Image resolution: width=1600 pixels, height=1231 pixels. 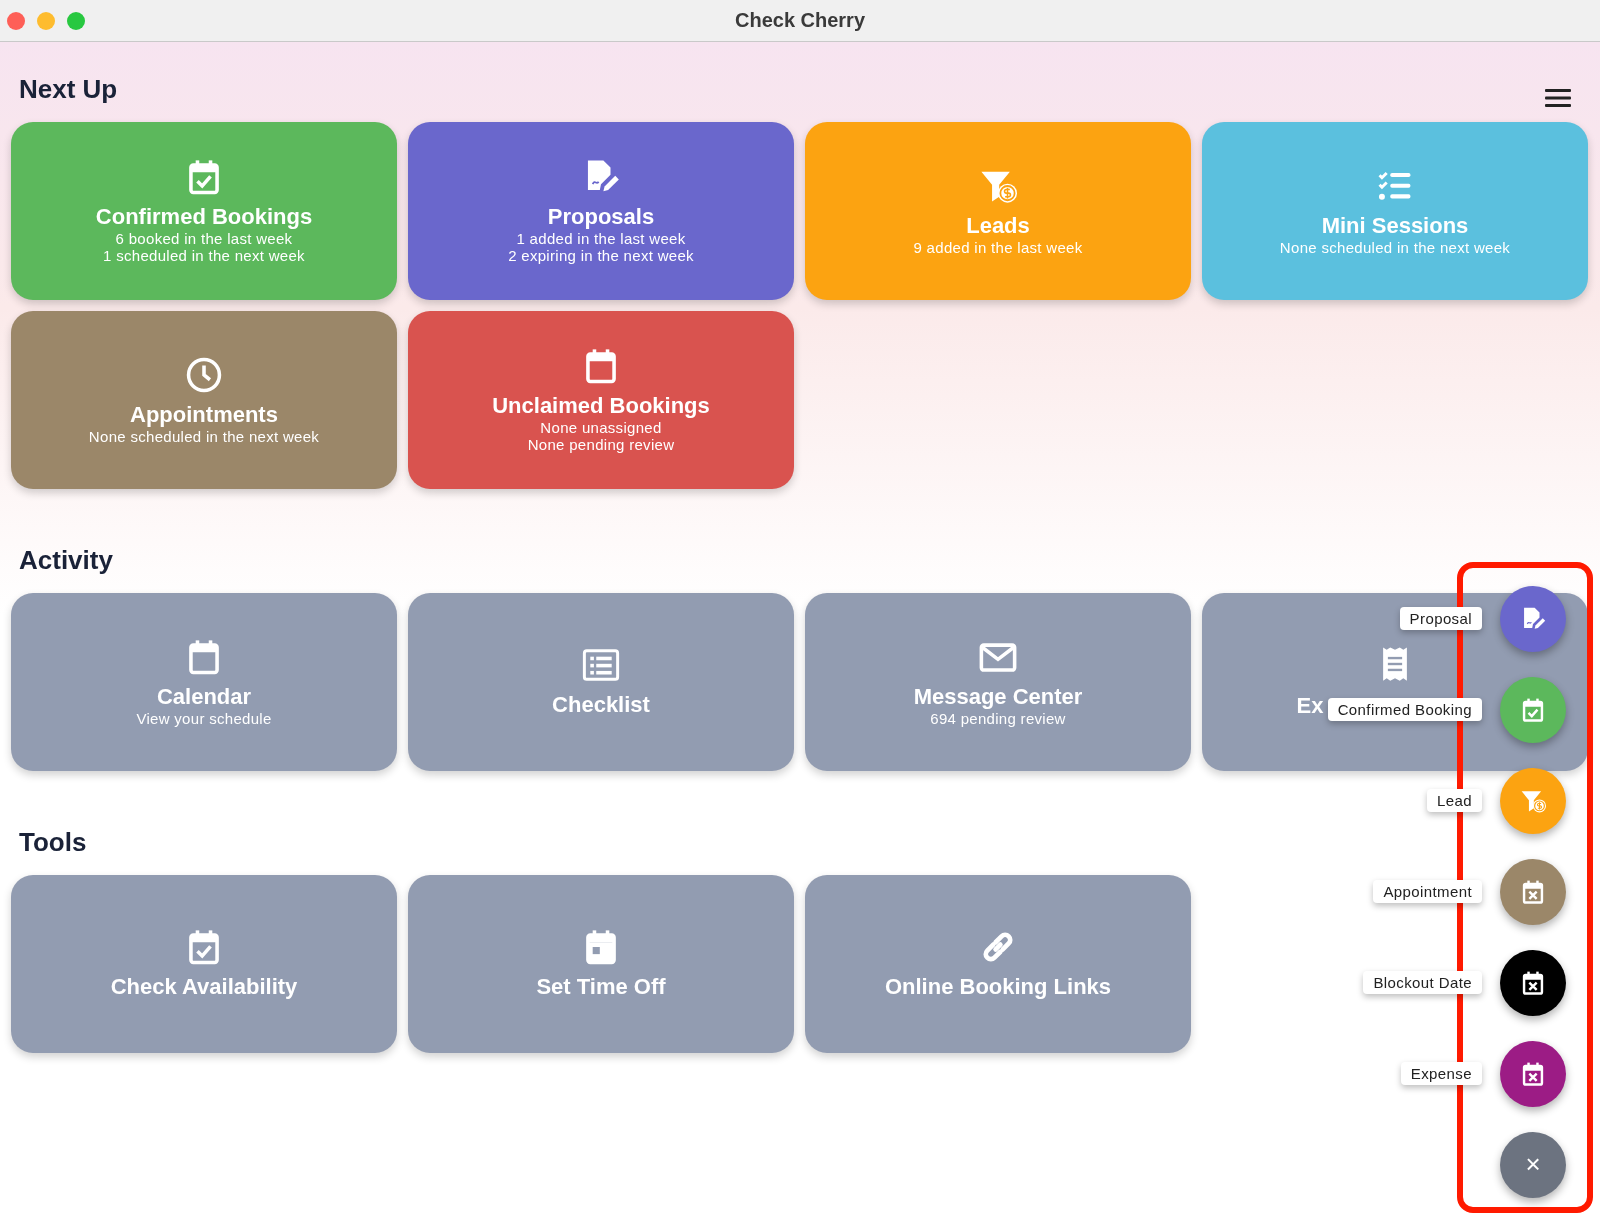 What do you see at coordinates (601, 427) in the screenshot?
I see `card-subtitle: None unassigned` at bounding box center [601, 427].